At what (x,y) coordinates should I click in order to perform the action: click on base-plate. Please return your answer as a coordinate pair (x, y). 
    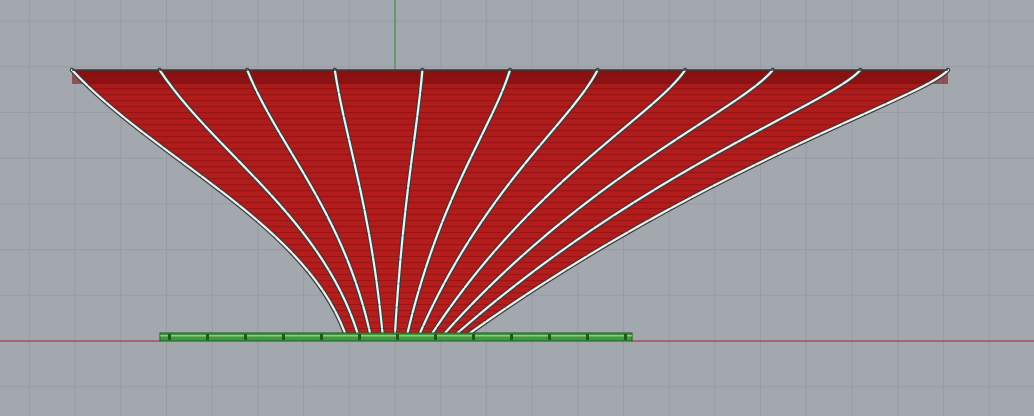
    Looking at the image, I should click on (396, 337).